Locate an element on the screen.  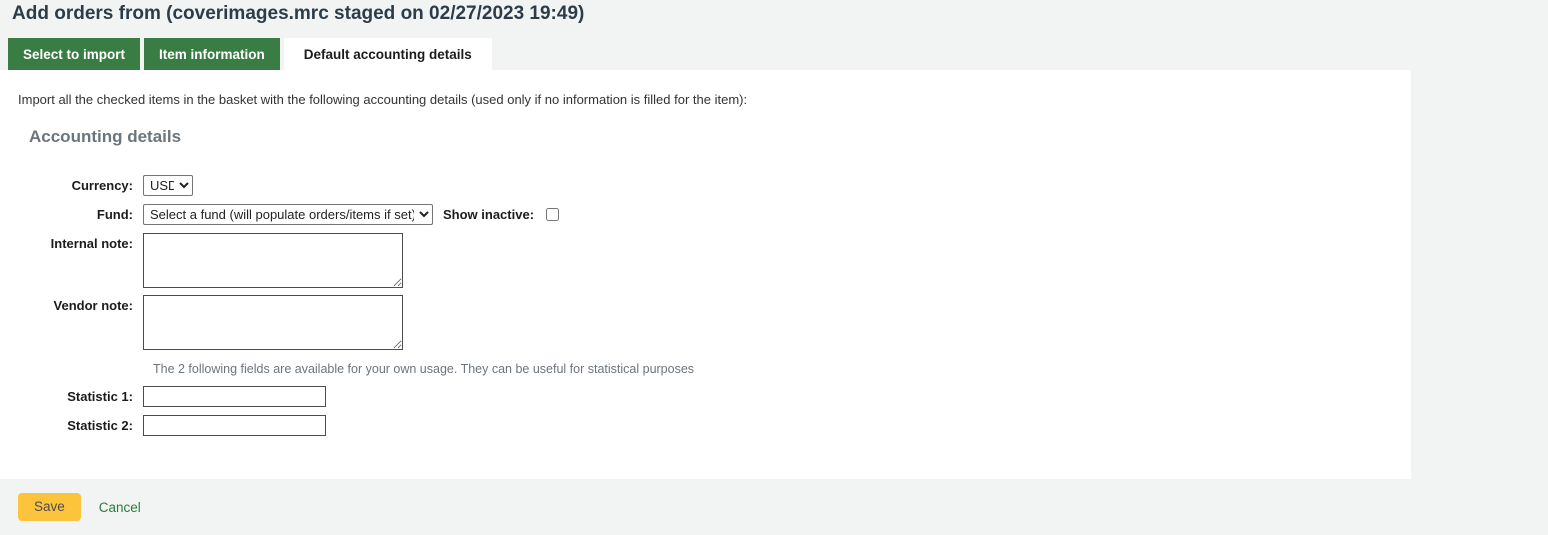
action-bar: Save Cancel is located at coordinates (705, 507).